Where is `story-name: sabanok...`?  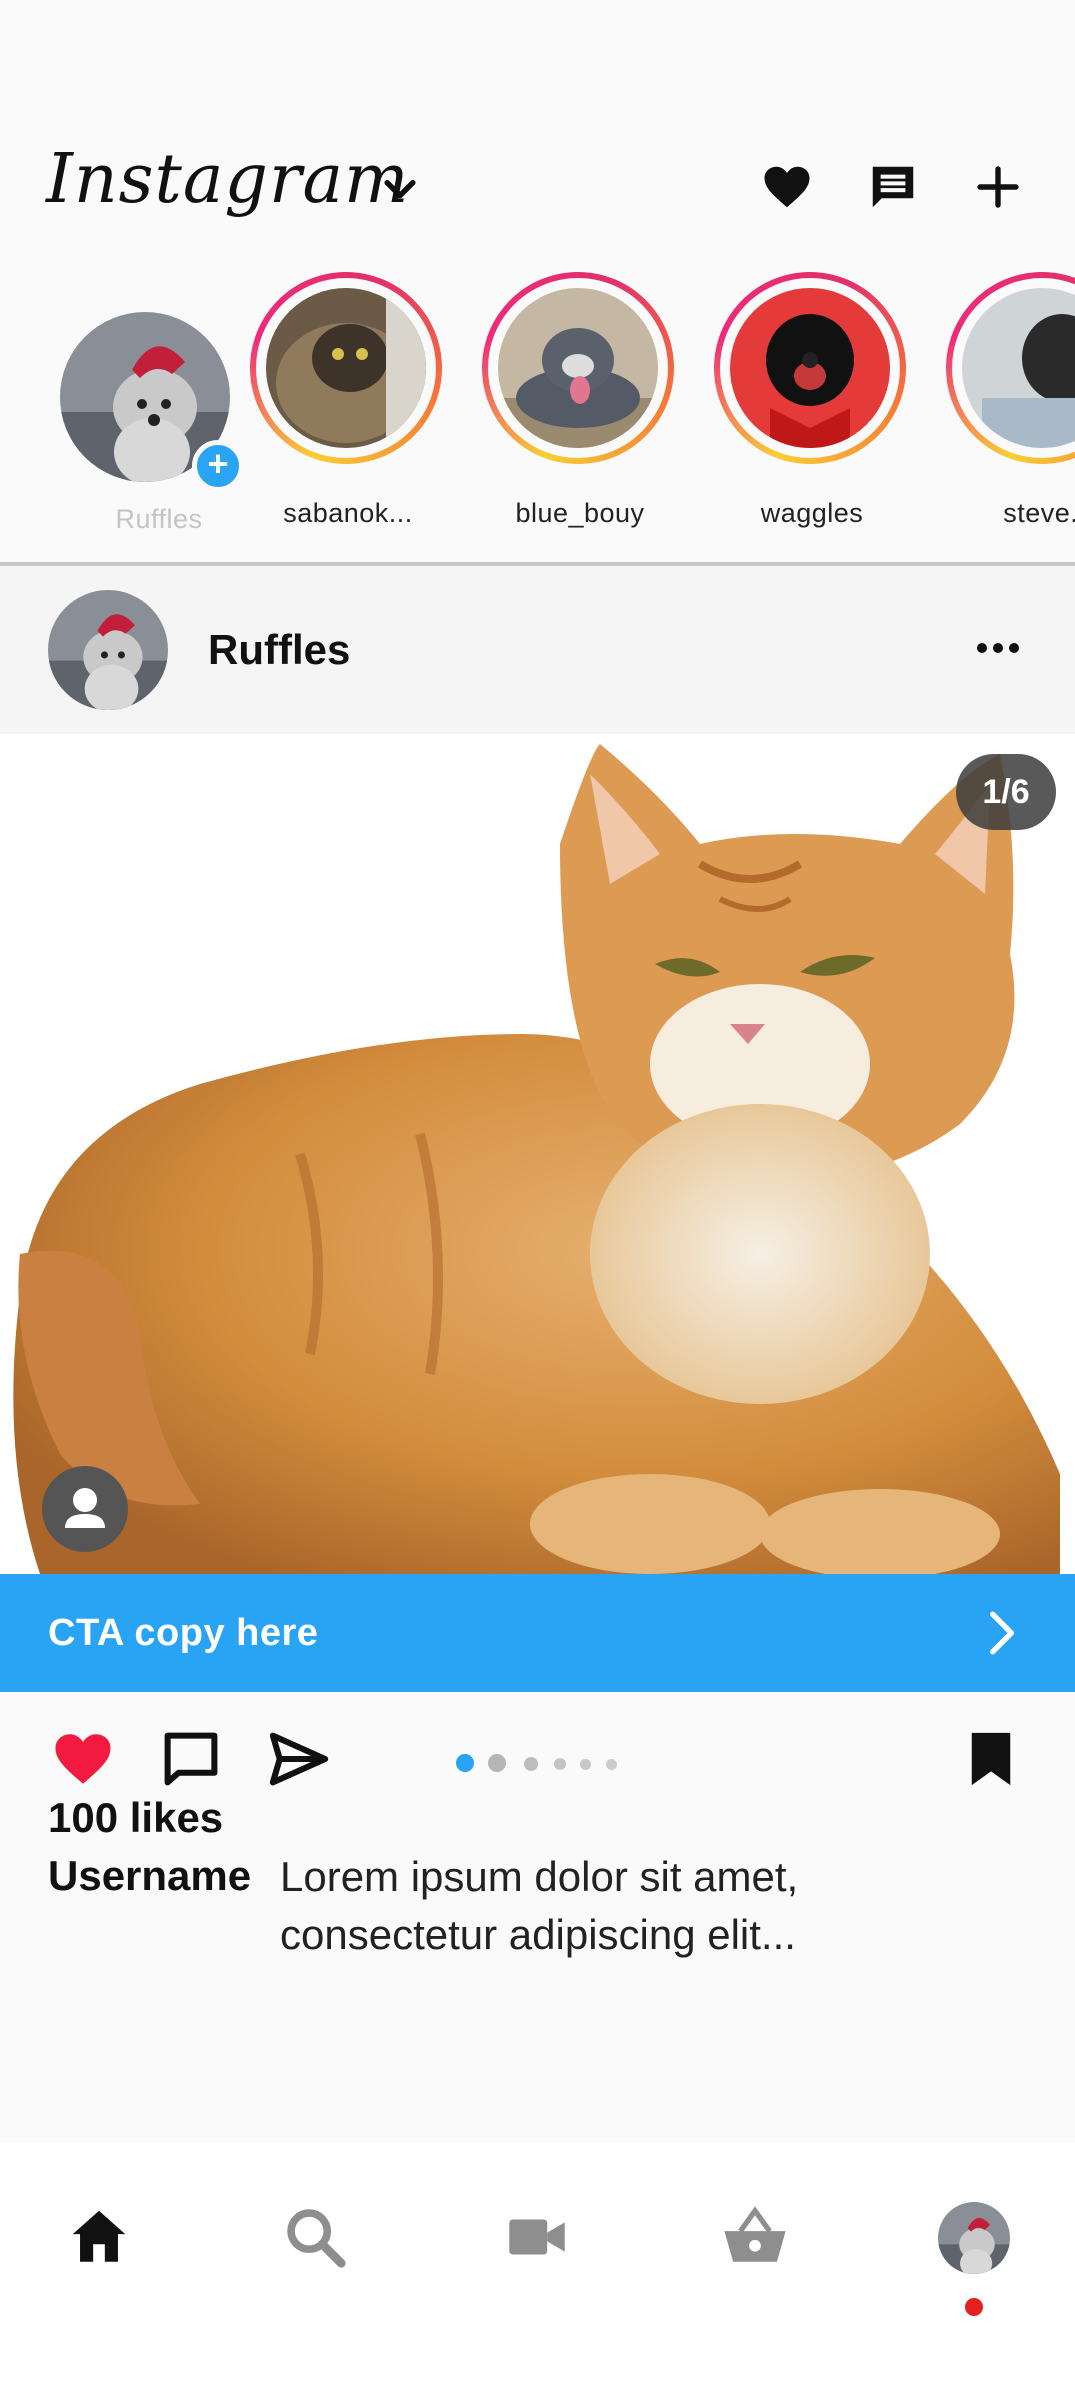
story-name: sabanok... is located at coordinates (348, 513).